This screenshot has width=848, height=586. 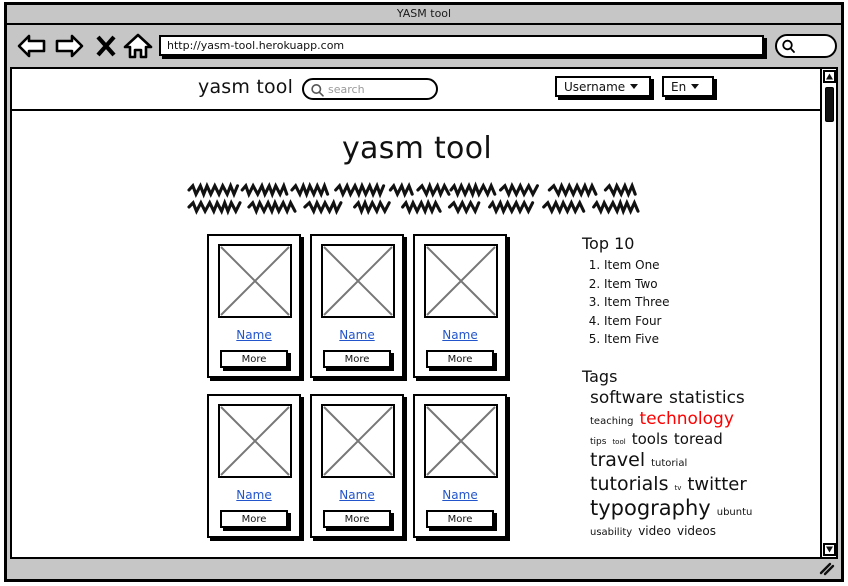 What do you see at coordinates (650, 507) in the screenshot?
I see `tag-link: typography` at bounding box center [650, 507].